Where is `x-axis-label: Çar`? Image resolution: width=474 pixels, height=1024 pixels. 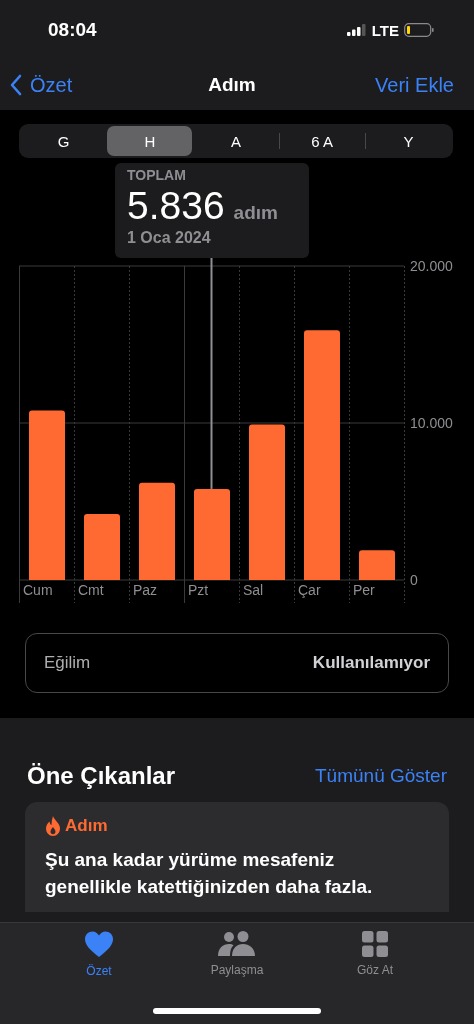 x-axis-label: Çar is located at coordinates (309, 590).